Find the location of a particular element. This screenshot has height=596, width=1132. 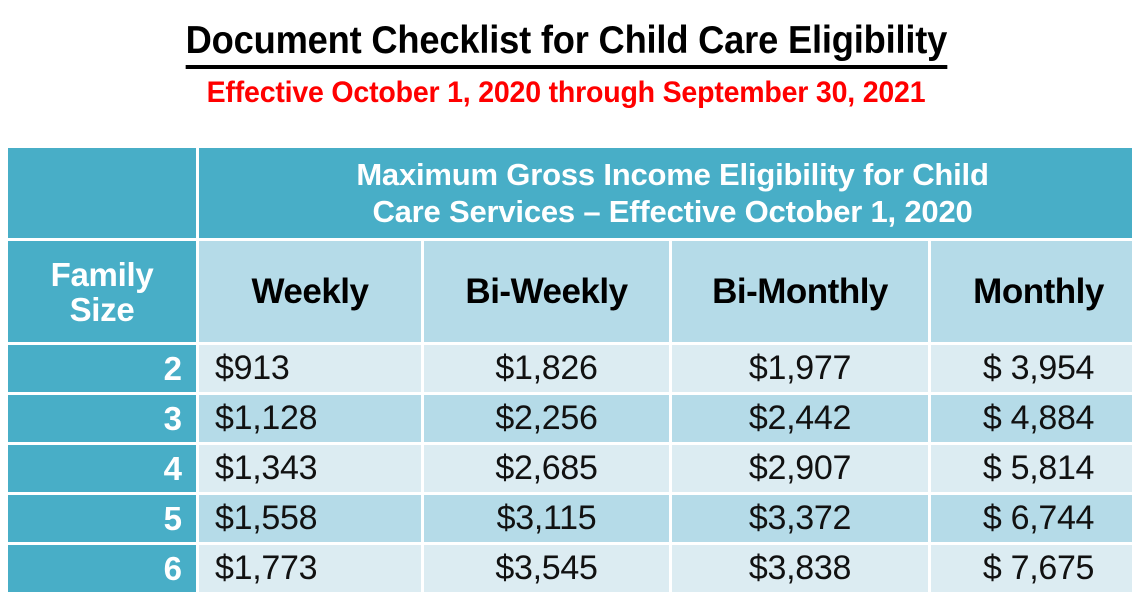

column-header-weekly: Weekly is located at coordinates (310, 291).